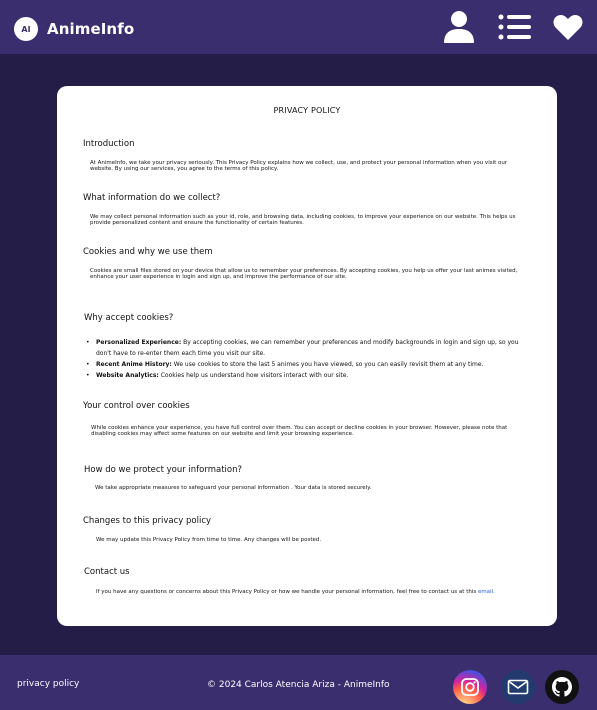 This screenshot has width=597, height=710. I want to click on item-label: Website Analytics:, so click(127, 375).